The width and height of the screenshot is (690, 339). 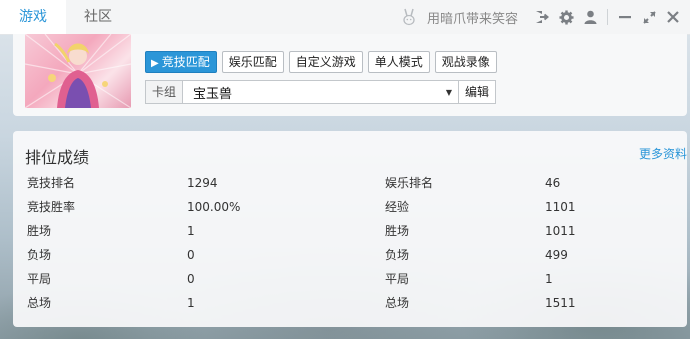 What do you see at coordinates (213, 94) in the screenshot?
I see `deck-selected-value: 宝玉兽` at bounding box center [213, 94].